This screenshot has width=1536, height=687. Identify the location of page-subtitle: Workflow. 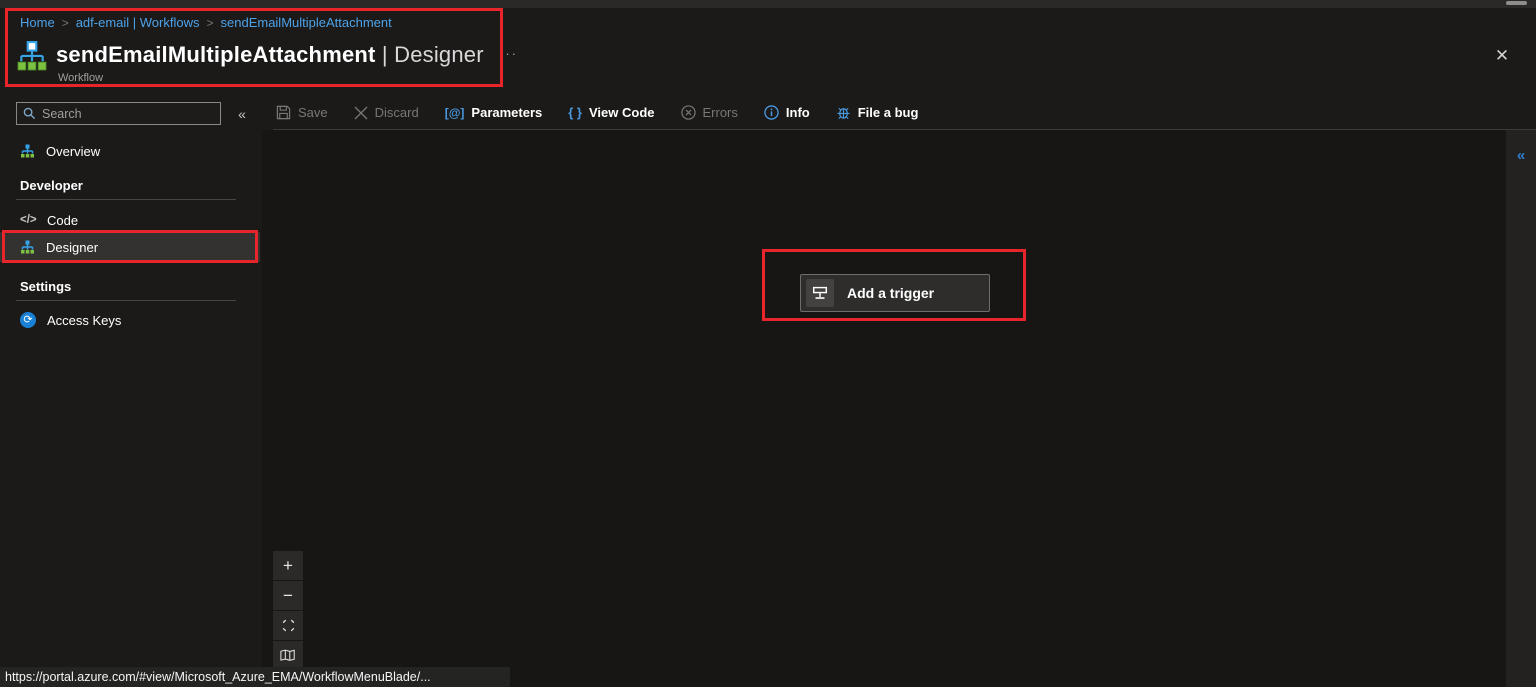
(81, 78).